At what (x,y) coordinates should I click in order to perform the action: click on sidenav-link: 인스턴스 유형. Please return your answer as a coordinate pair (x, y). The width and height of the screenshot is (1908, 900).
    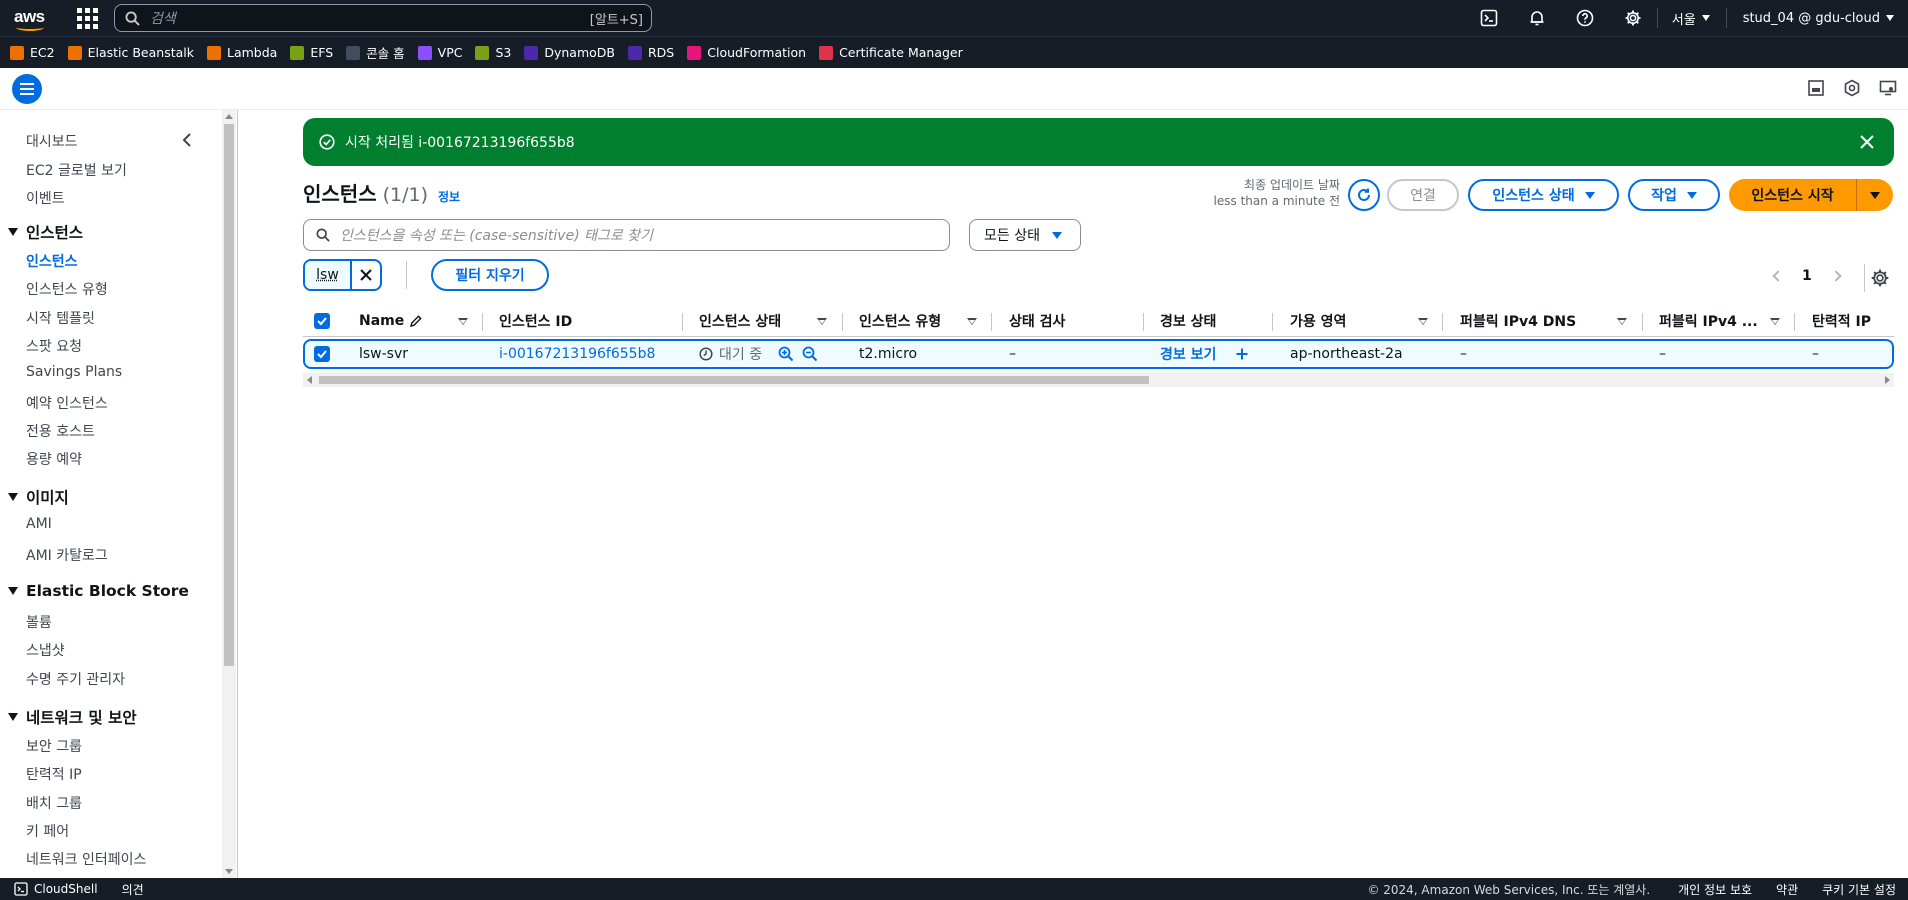
    Looking at the image, I should click on (67, 289).